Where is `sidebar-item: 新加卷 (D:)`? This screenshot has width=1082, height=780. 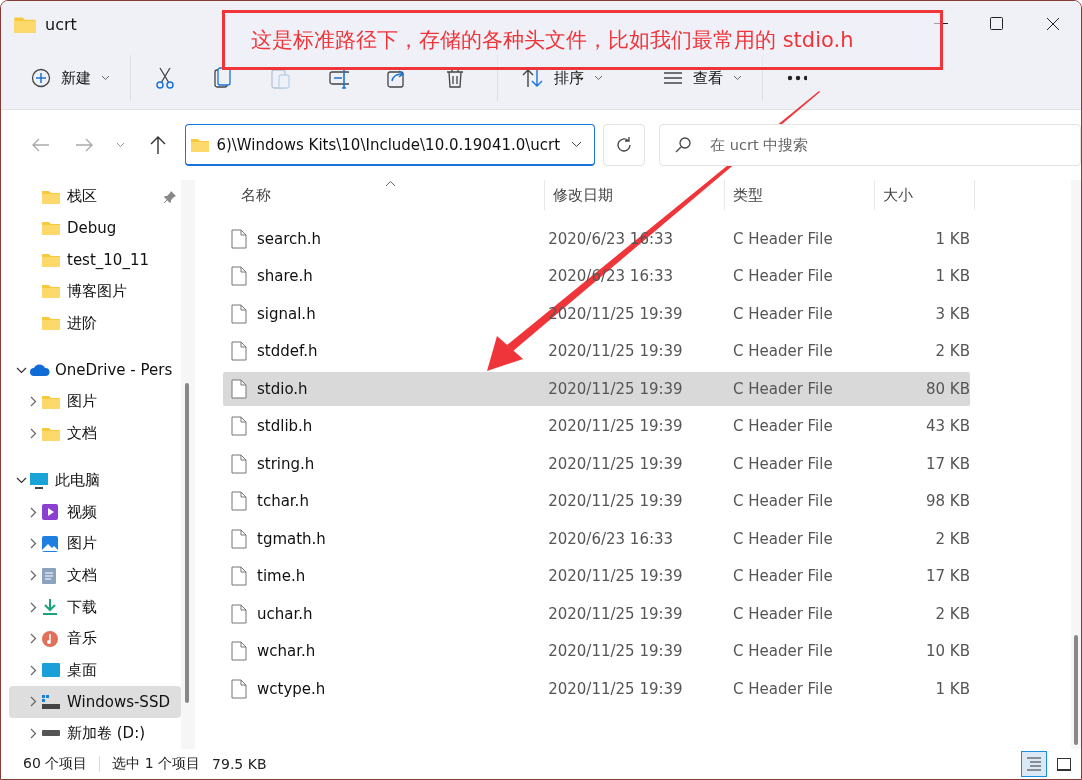
sidebar-item: 新加卷 (D:) is located at coordinates (95, 733).